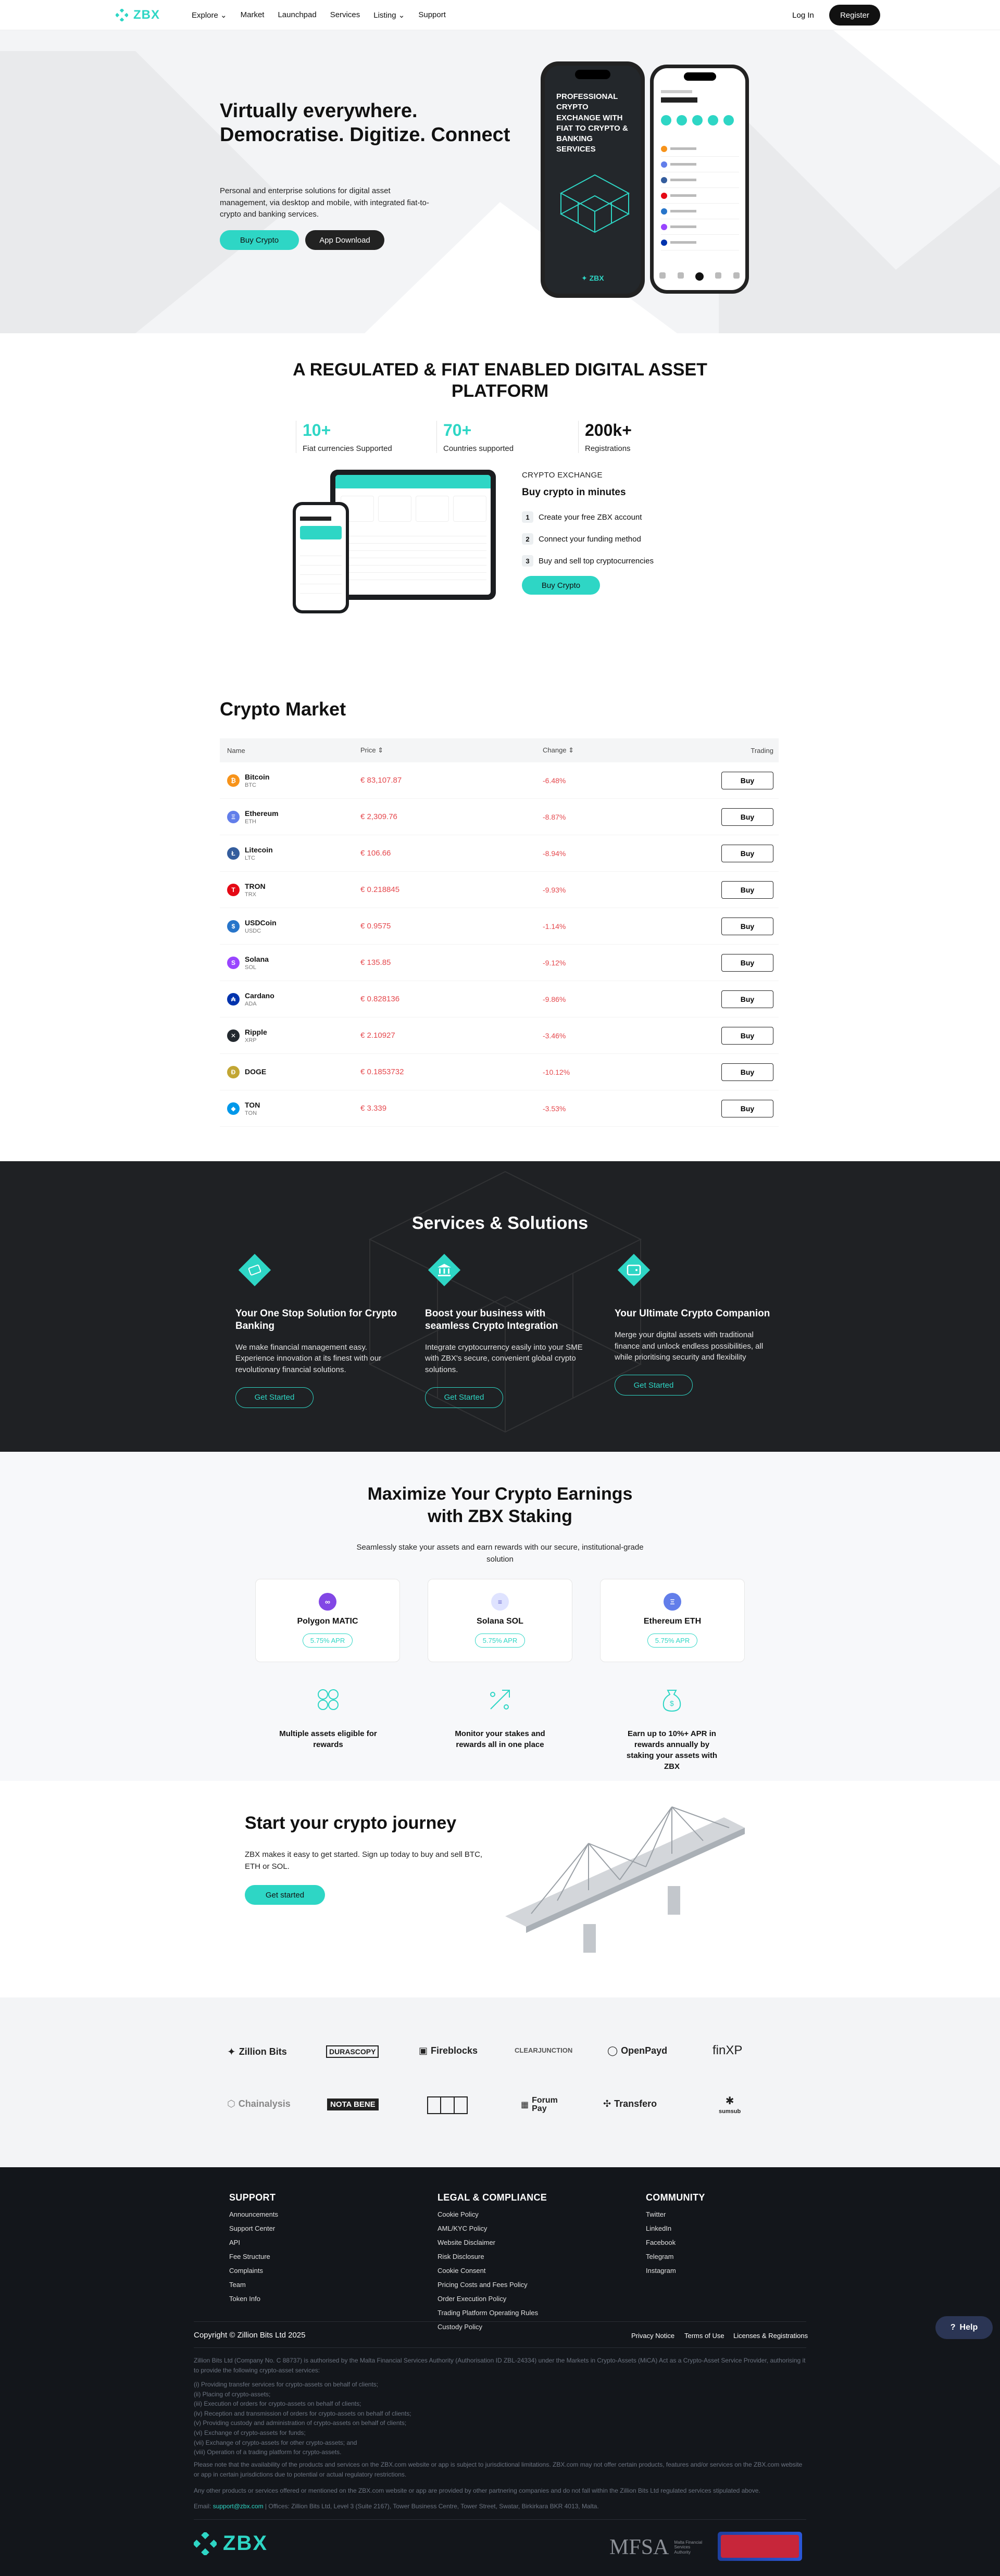 This screenshot has width=1000, height=2576. Describe the element at coordinates (499, 927) in the screenshot. I see `market-row: $ USDCoin USDC € 0.9575 -1.14% Buy` at that location.